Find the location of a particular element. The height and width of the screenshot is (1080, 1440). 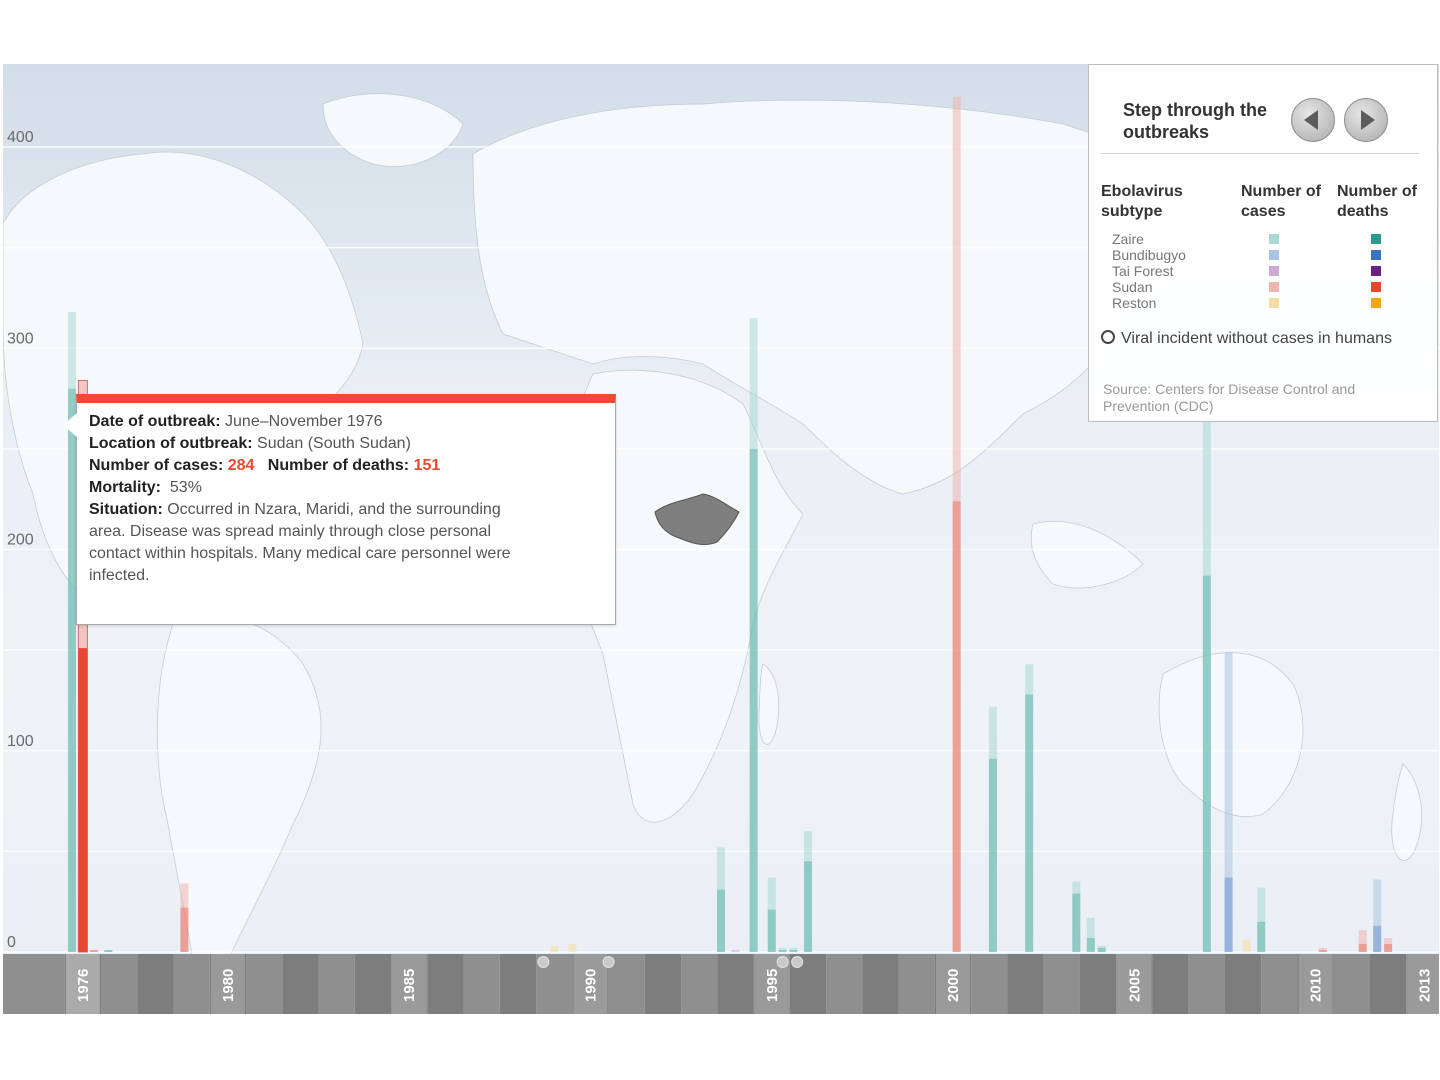

zaire-cases-swatch is located at coordinates (1274, 239).